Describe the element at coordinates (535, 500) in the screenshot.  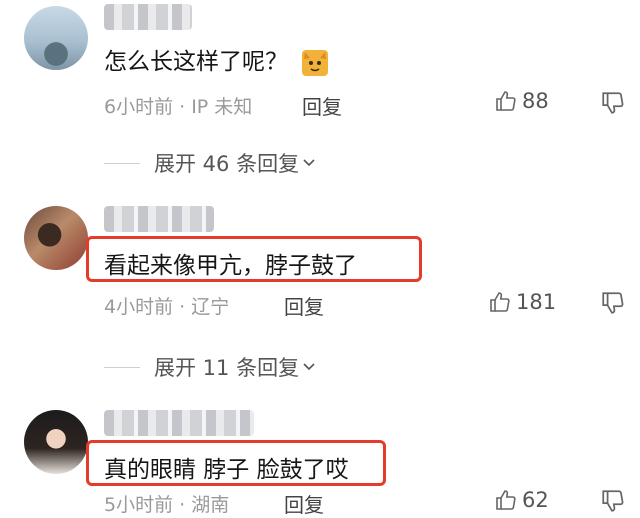
I see `like-count: 62` at that location.